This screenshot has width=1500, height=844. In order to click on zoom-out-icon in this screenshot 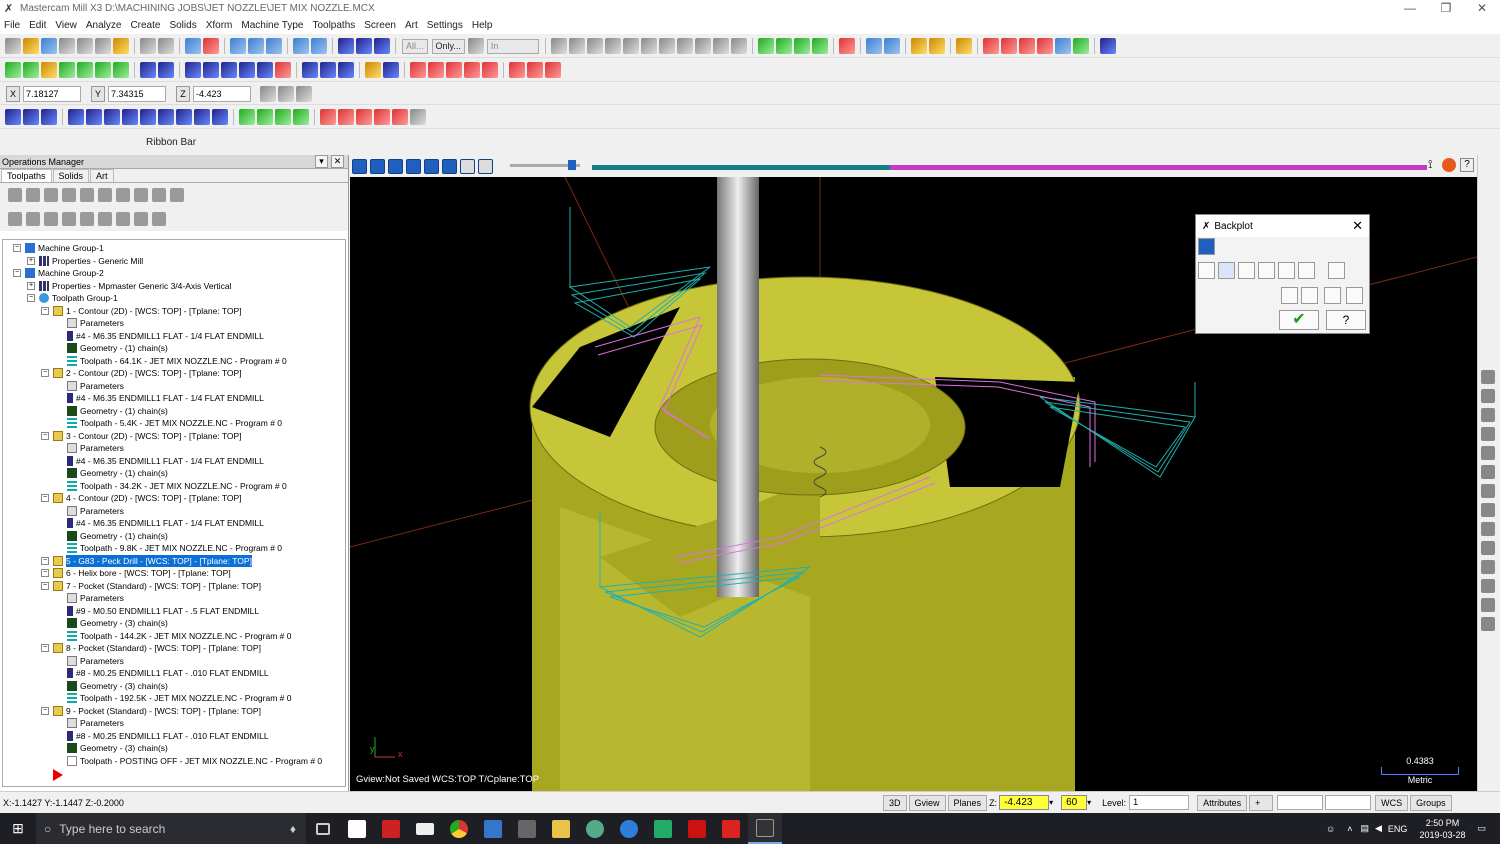, I will do `click(301, 46)`.